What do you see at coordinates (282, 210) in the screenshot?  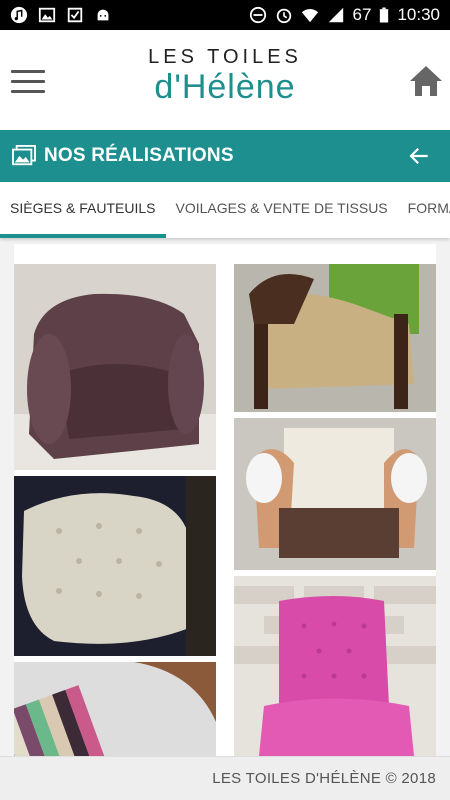 I see `tab-voilages-tissus: VOILAGES & VENTE DE TISSUS` at bounding box center [282, 210].